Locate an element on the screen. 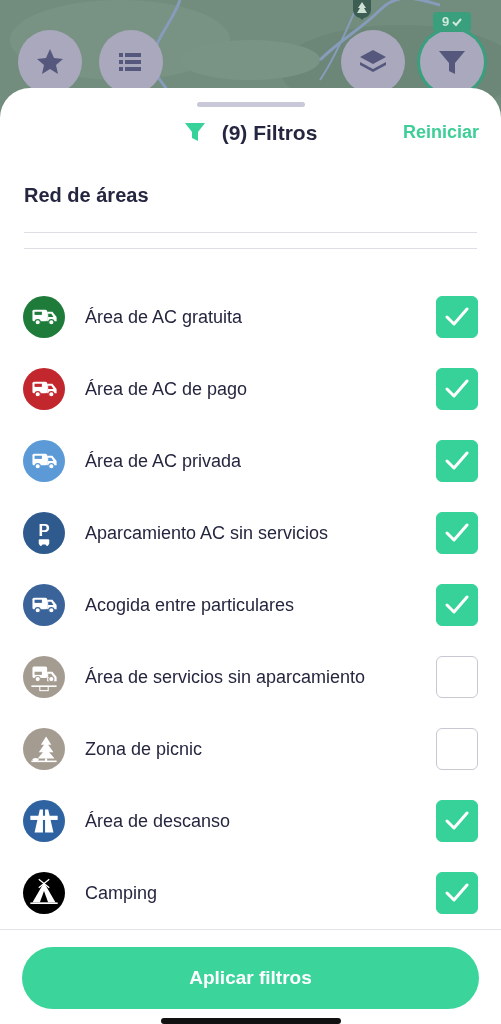 This screenshot has width=501, height=1024. filter-label: Área de descanso is located at coordinates (158, 821).